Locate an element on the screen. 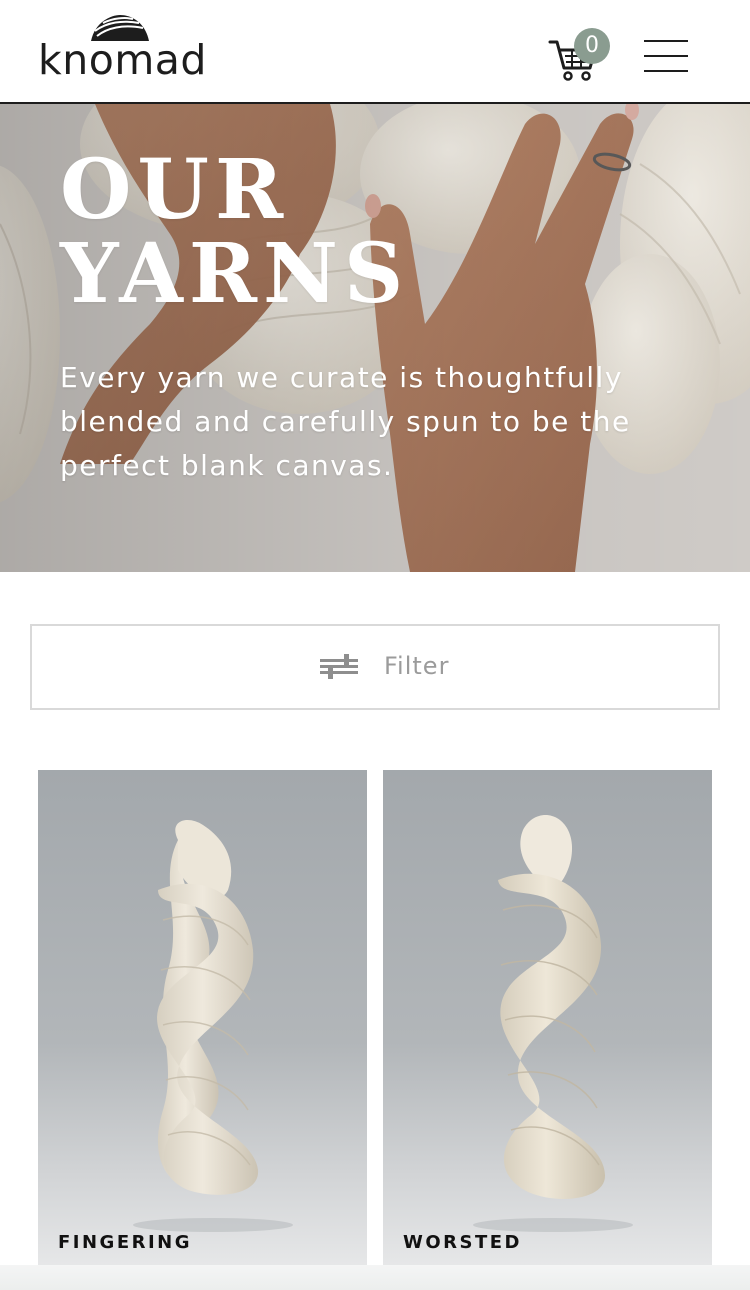 The height and width of the screenshot is (1290, 750). page-title: OUR YARNS is located at coordinates (235, 232).